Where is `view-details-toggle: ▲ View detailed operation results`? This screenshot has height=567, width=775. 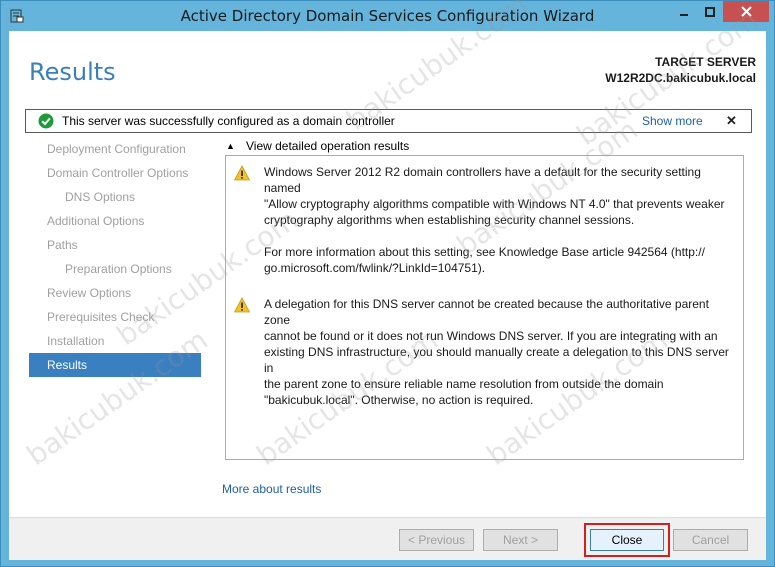
view-details-toggle: ▲ View detailed operation results is located at coordinates (317, 146).